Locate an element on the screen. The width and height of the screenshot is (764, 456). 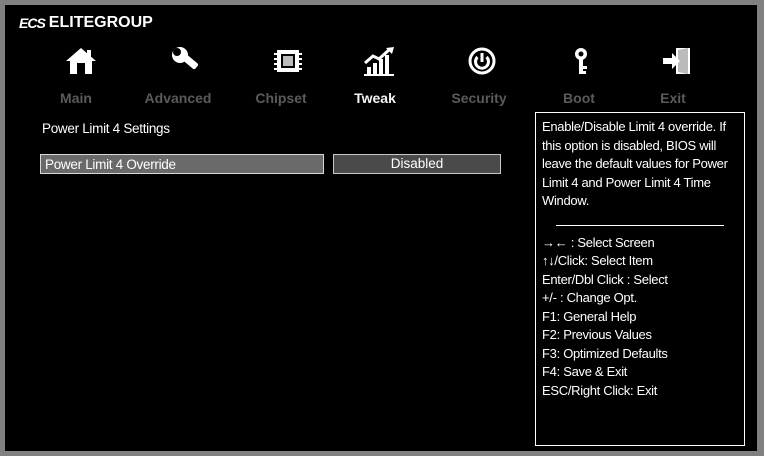
tab-icon-bar is located at coordinates (381, 63).